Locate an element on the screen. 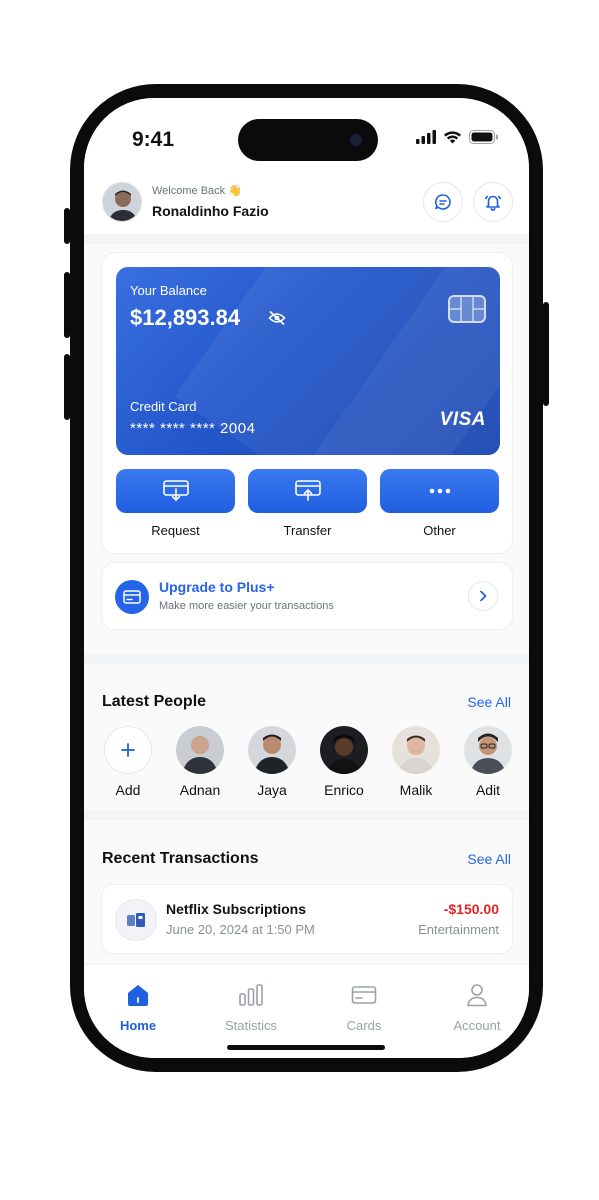  battery-icon is located at coordinates (483, 137).